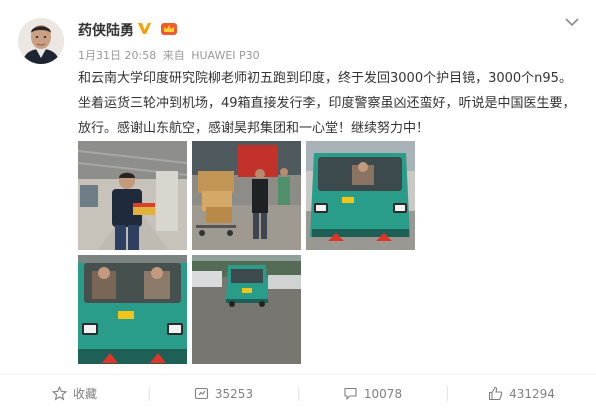  I want to click on favorite-label: 收藏, so click(84, 394).